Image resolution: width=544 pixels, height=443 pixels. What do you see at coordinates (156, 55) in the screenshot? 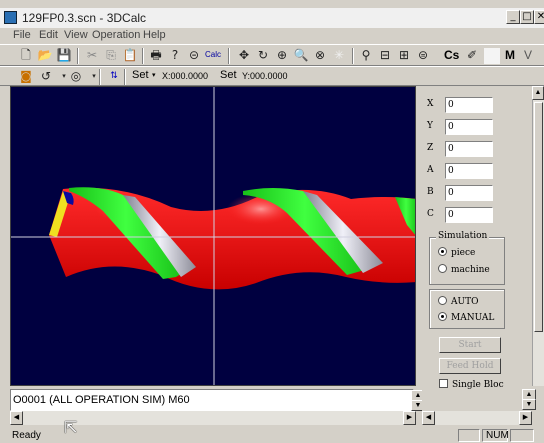
I see `print-icon: 🖶` at bounding box center [156, 55].